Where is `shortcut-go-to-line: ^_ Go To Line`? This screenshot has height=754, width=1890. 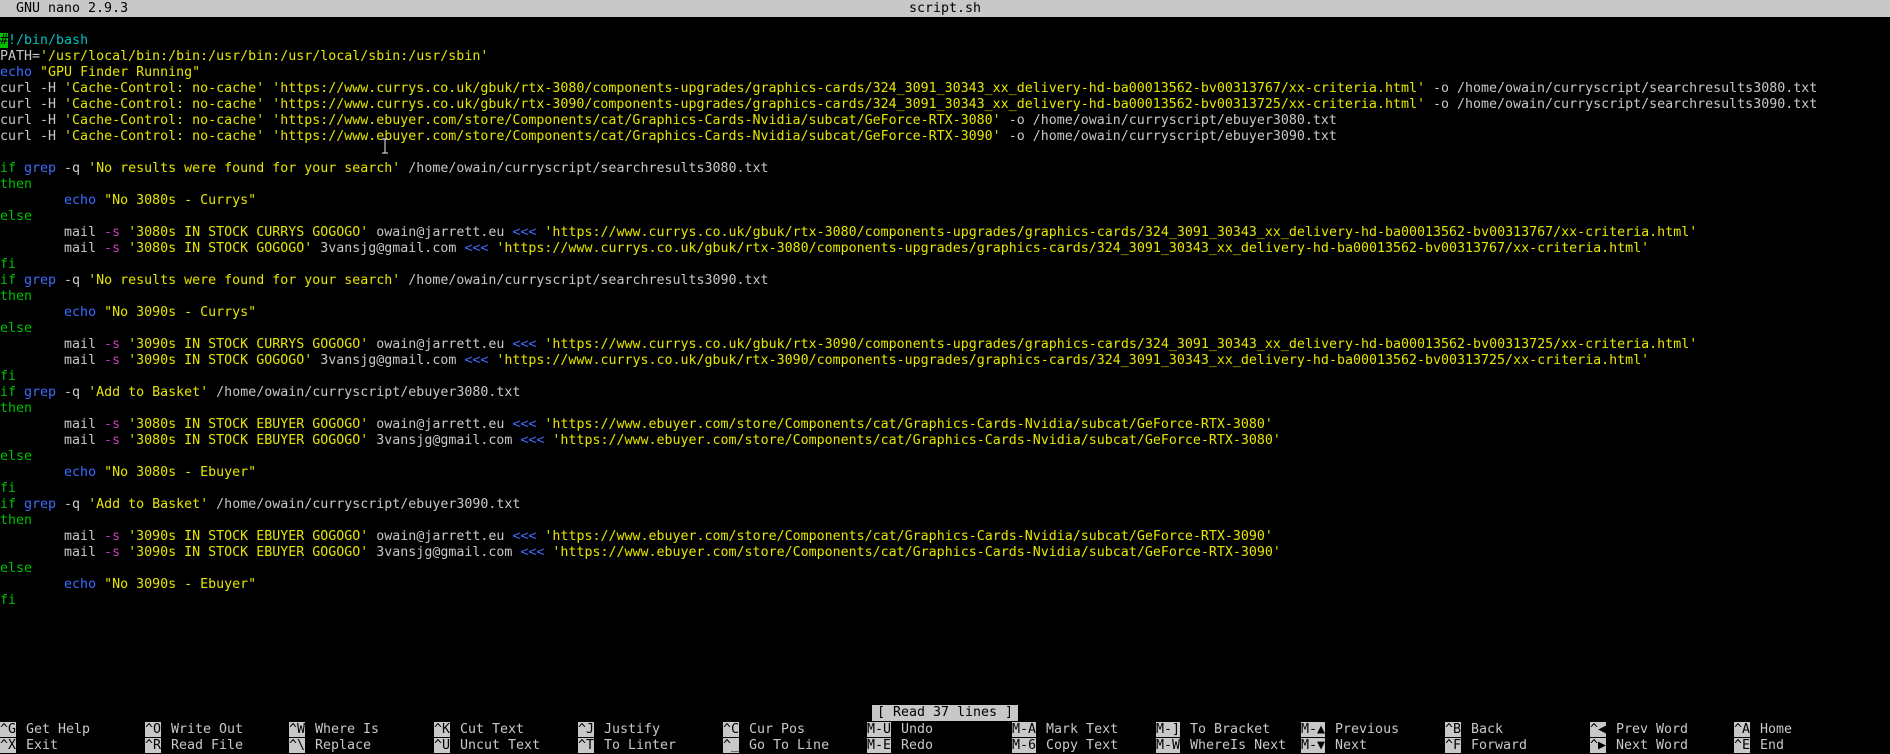 shortcut-go-to-line: ^_ Go To Line is located at coordinates (776, 746).